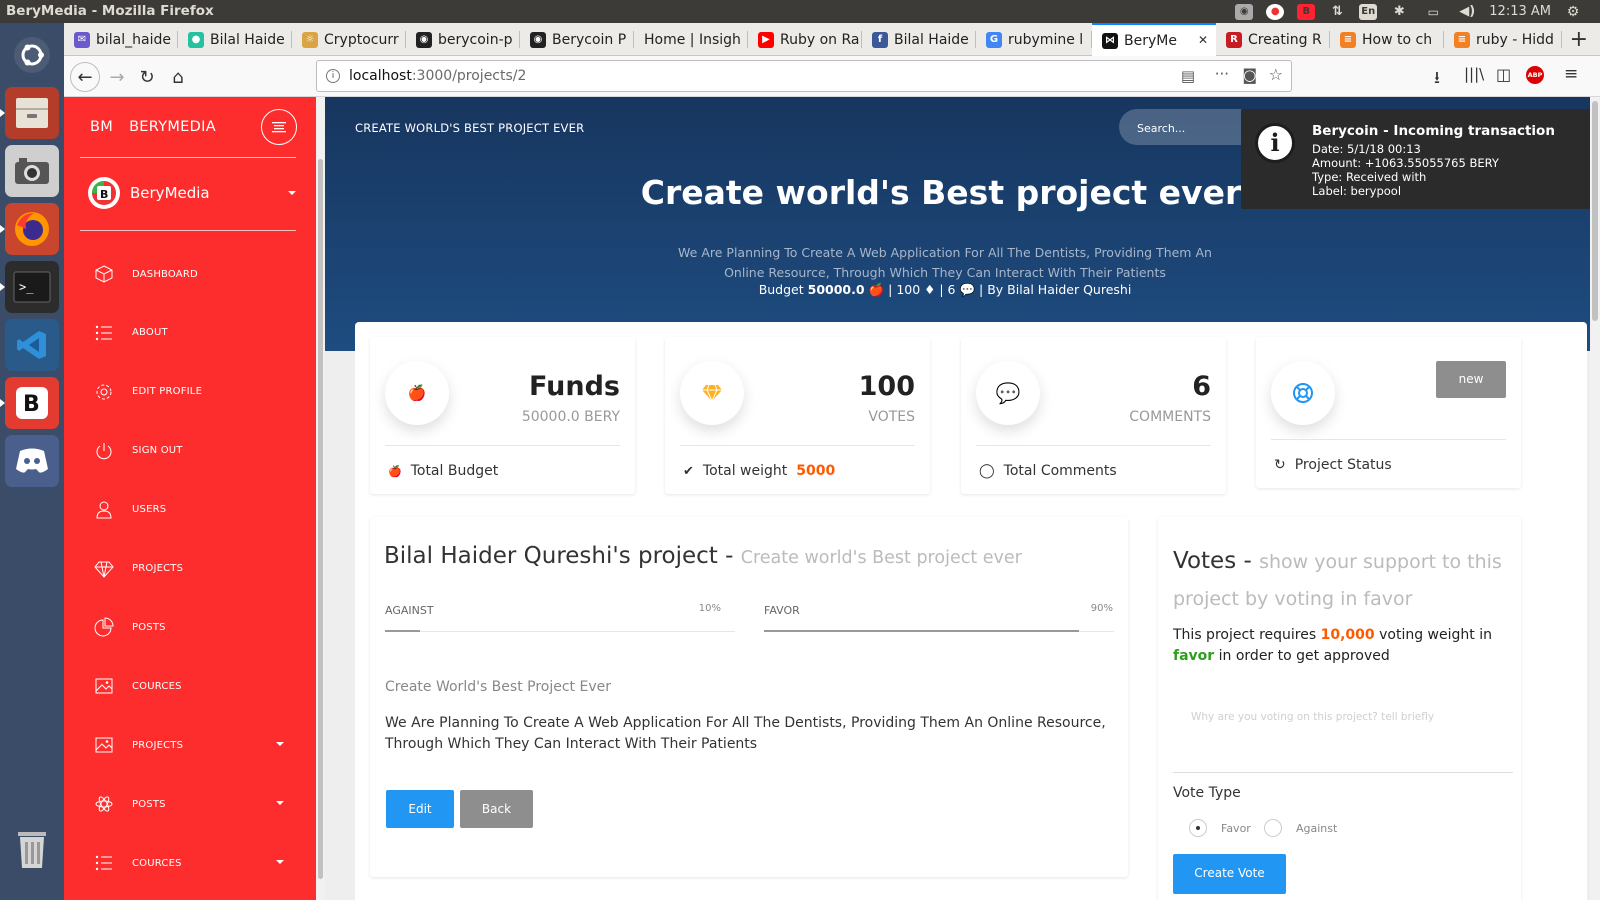  I want to click on forward-button: →, so click(117, 77).